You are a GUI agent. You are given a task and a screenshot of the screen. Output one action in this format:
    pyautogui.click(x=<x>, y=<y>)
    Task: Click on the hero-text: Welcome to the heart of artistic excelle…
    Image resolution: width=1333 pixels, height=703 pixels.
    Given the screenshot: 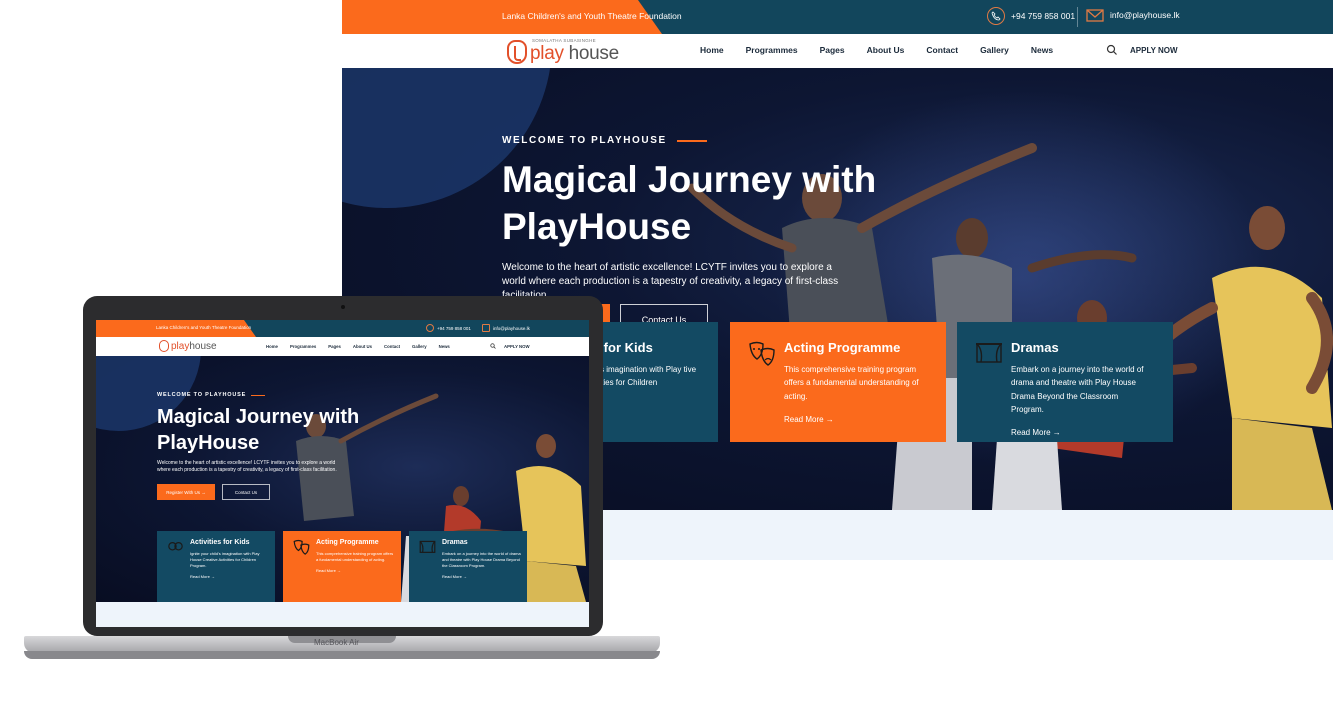 What is the action you would take?
    pyautogui.click(x=247, y=466)
    